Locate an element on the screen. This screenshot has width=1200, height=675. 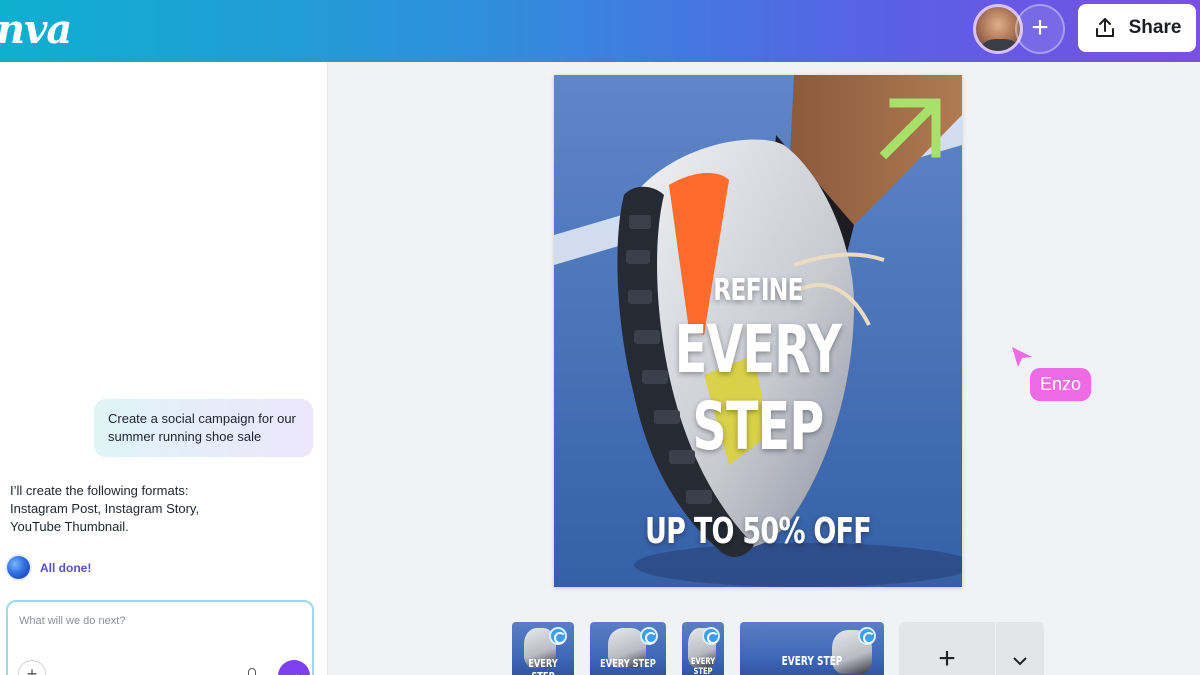
share-button: Share is located at coordinates (1137, 28).